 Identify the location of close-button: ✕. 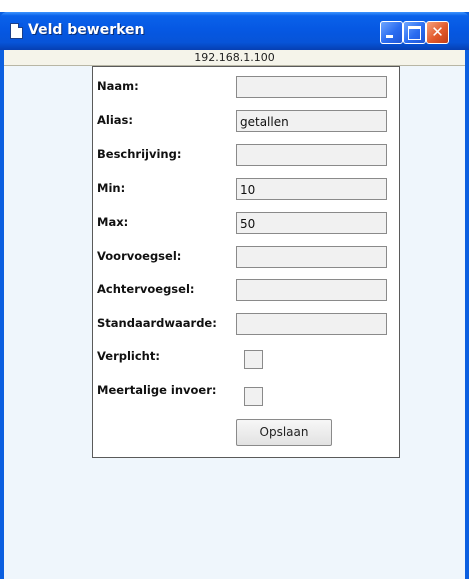
(437, 32).